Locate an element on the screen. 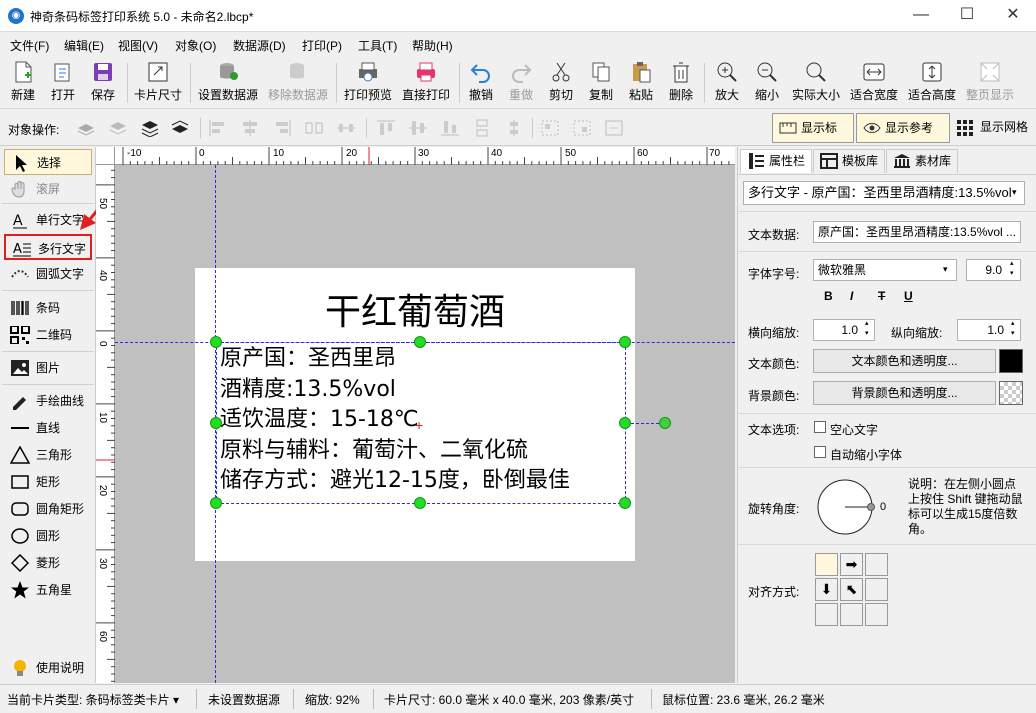 The width and height of the screenshot is (1036, 713). menu-view: 视图(V) is located at coordinates (138, 45).